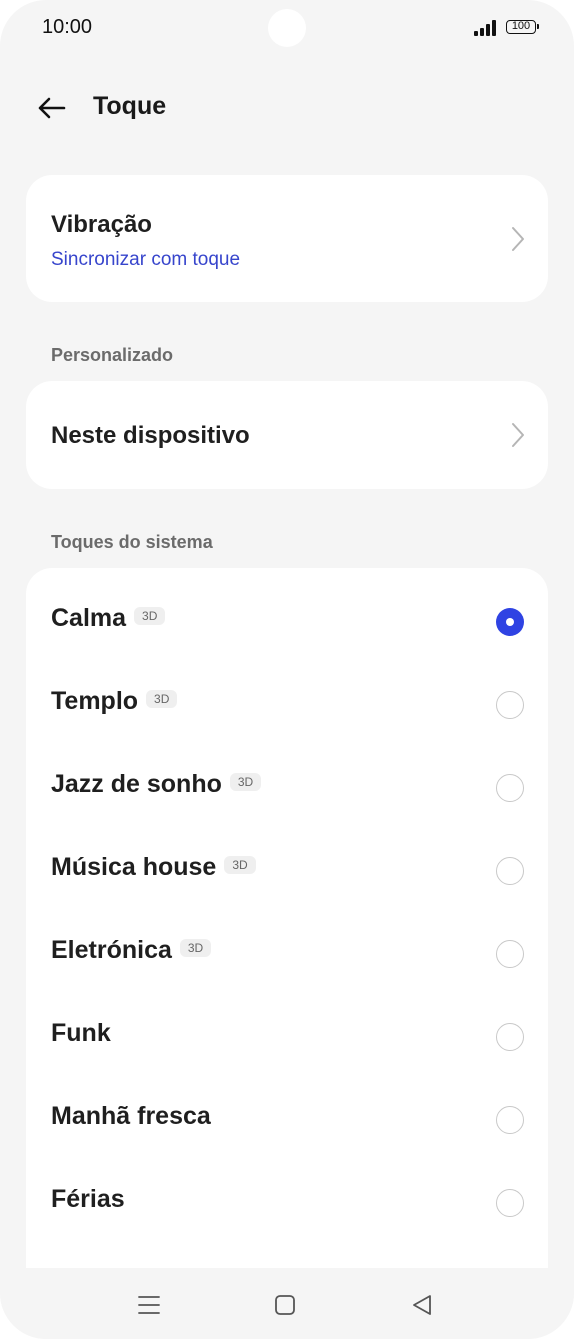  Describe the element at coordinates (108, 618) in the screenshot. I see `tone-label: Calma 3D` at that location.